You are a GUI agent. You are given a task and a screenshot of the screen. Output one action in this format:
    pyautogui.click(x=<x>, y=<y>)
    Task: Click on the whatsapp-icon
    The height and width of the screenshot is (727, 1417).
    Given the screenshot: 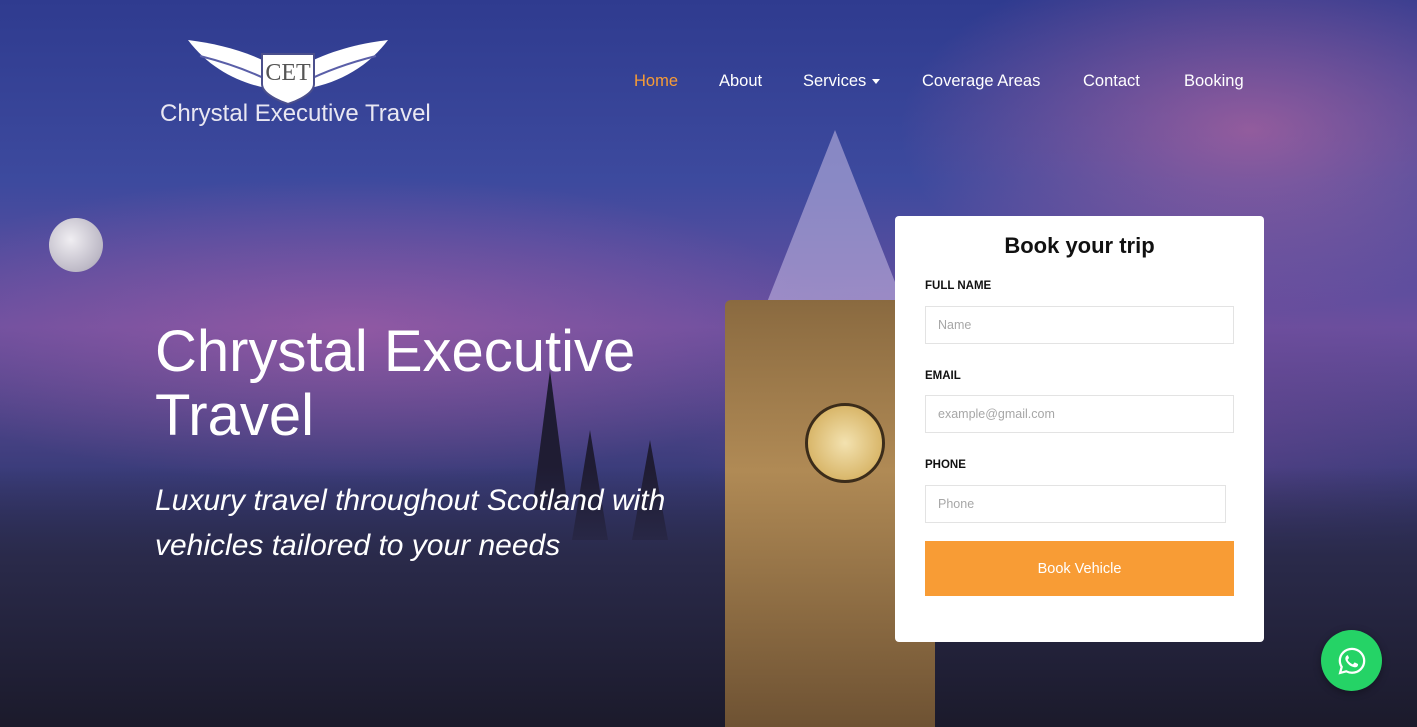 What is the action you would take?
    pyautogui.click(x=1351, y=660)
    